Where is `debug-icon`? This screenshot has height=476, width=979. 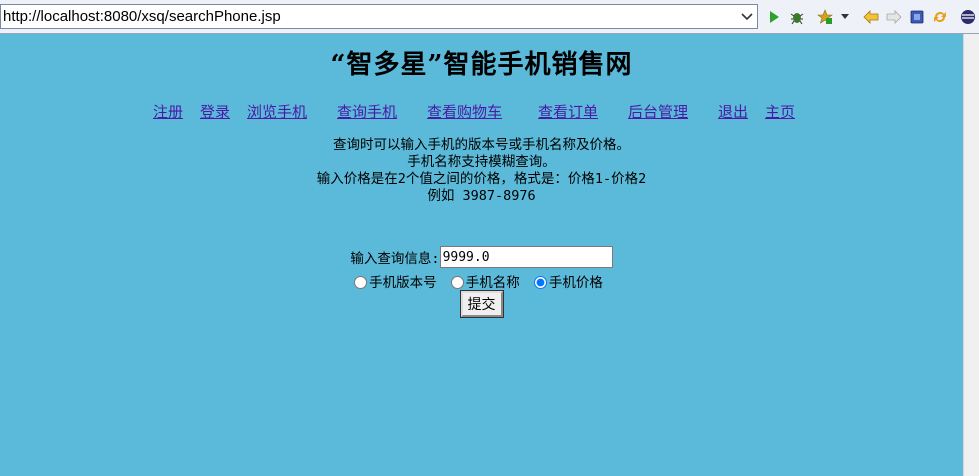
debug-icon is located at coordinates (797, 17).